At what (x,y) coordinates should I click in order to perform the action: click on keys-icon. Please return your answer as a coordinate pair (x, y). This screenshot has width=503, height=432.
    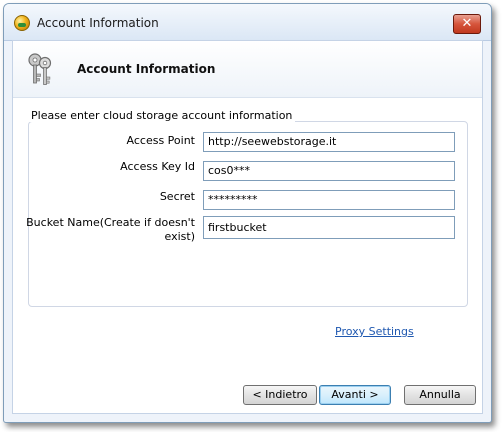
    Looking at the image, I should click on (40, 69).